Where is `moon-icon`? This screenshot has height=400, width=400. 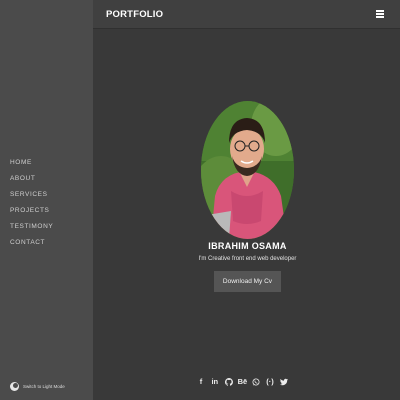 moon-icon is located at coordinates (14, 386).